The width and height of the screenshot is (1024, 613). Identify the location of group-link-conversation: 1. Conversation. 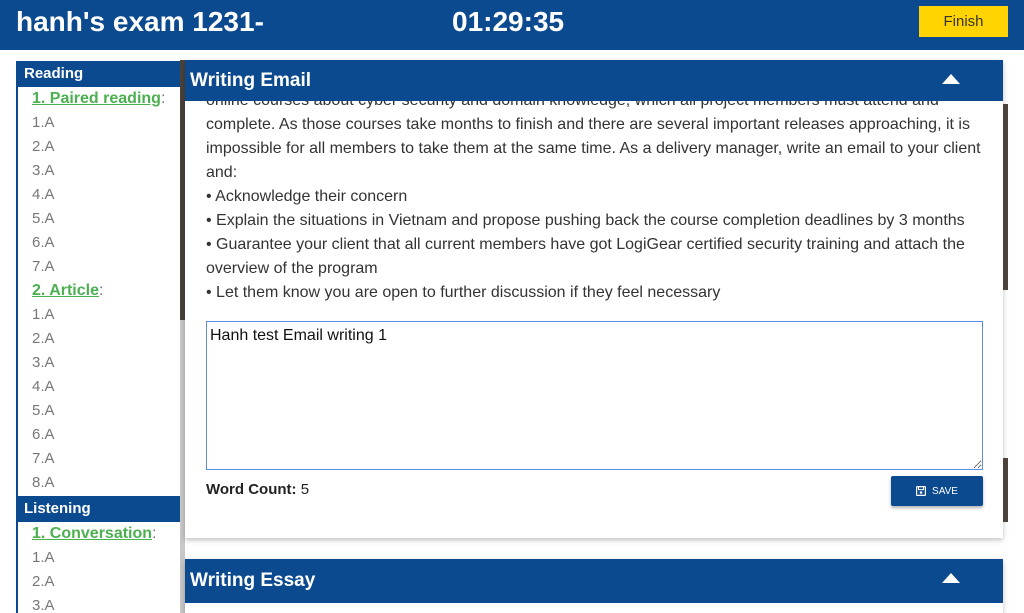
(92, 533).